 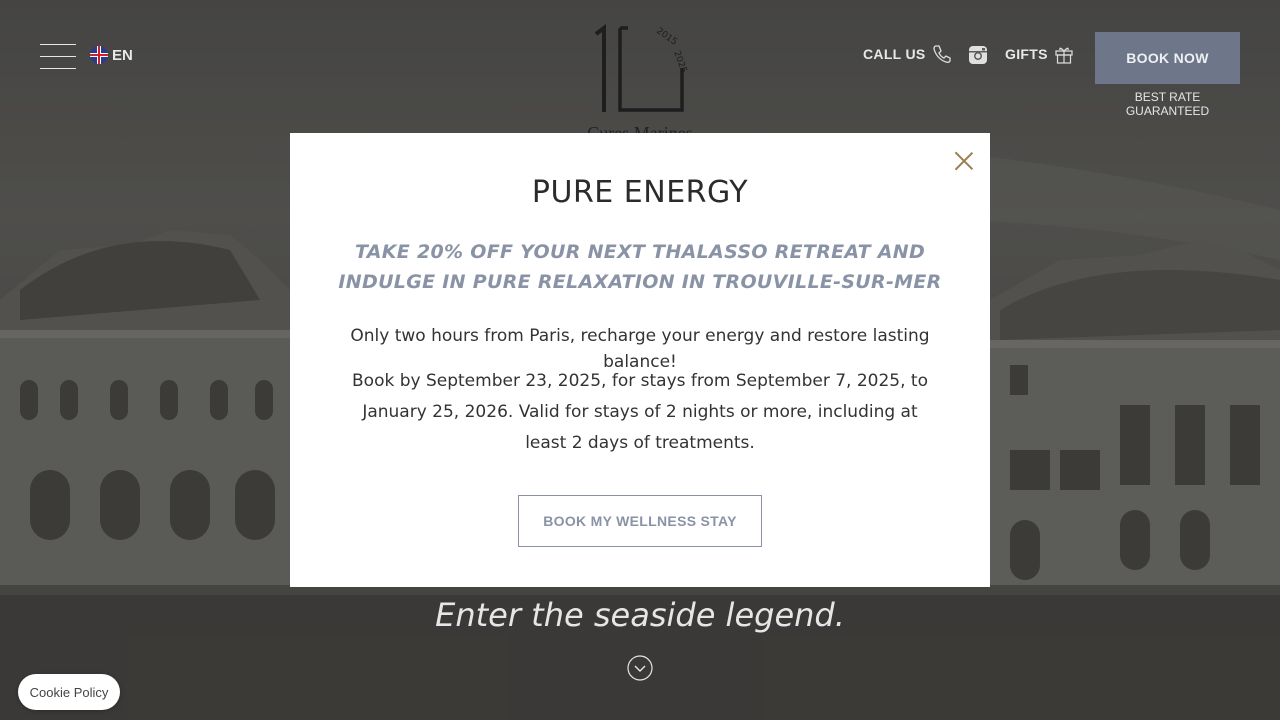 What do you see at coordinates (640, 668) in the screenshot?
I see `chevron-down-circle-icon` at bounding box center [640, 668].